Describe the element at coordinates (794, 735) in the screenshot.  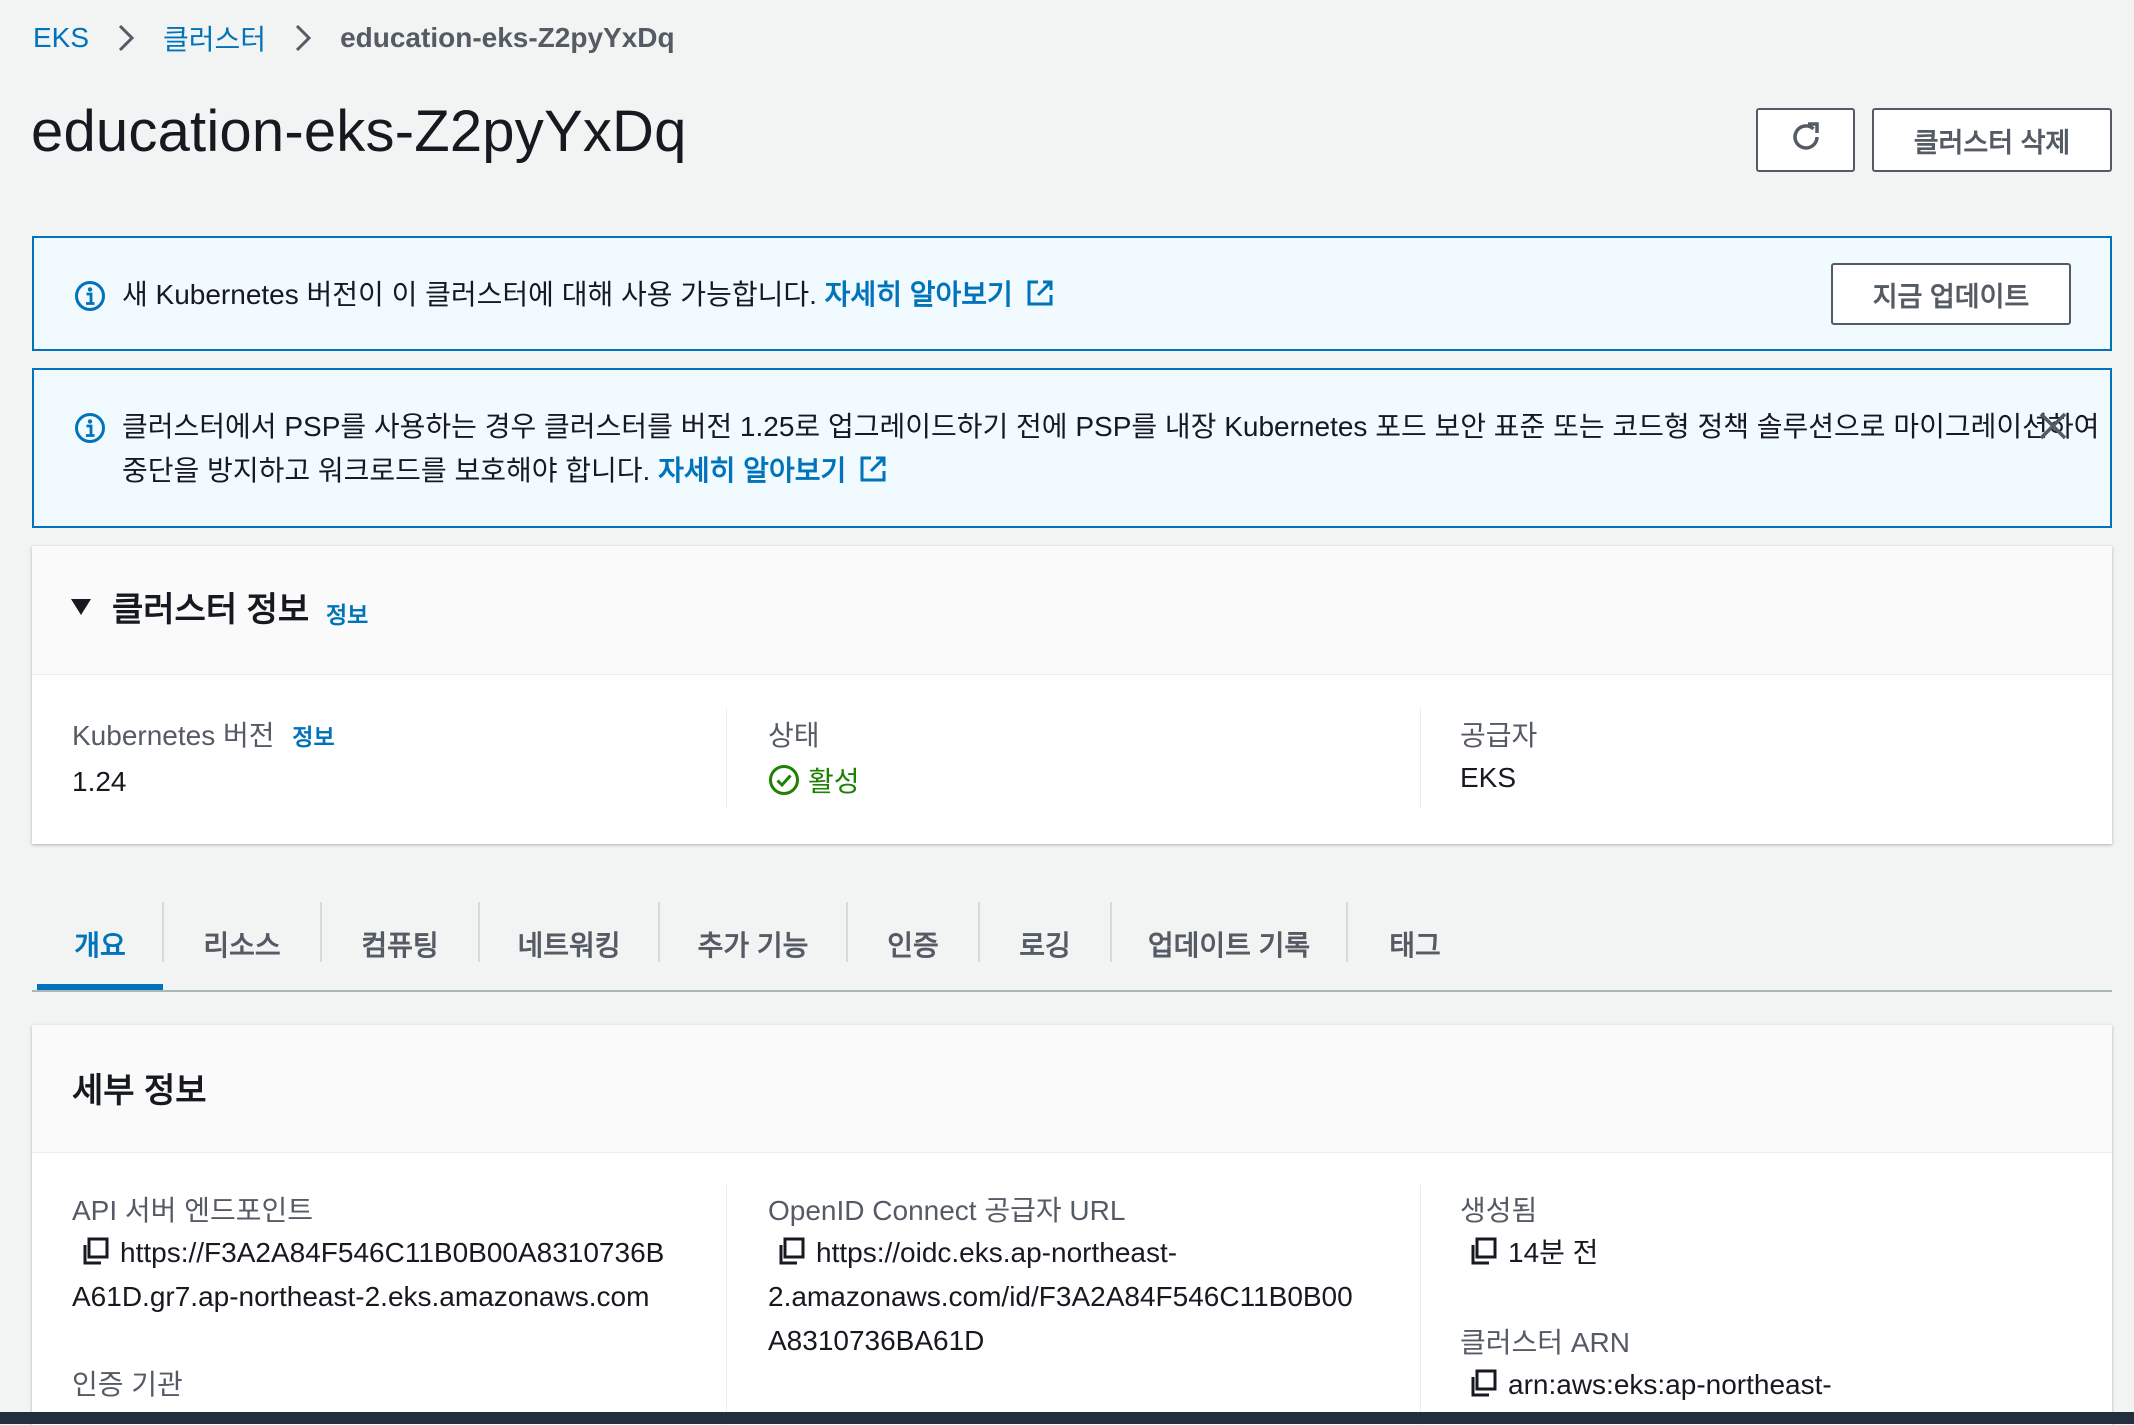
I see `status-label: 상태` at that location.